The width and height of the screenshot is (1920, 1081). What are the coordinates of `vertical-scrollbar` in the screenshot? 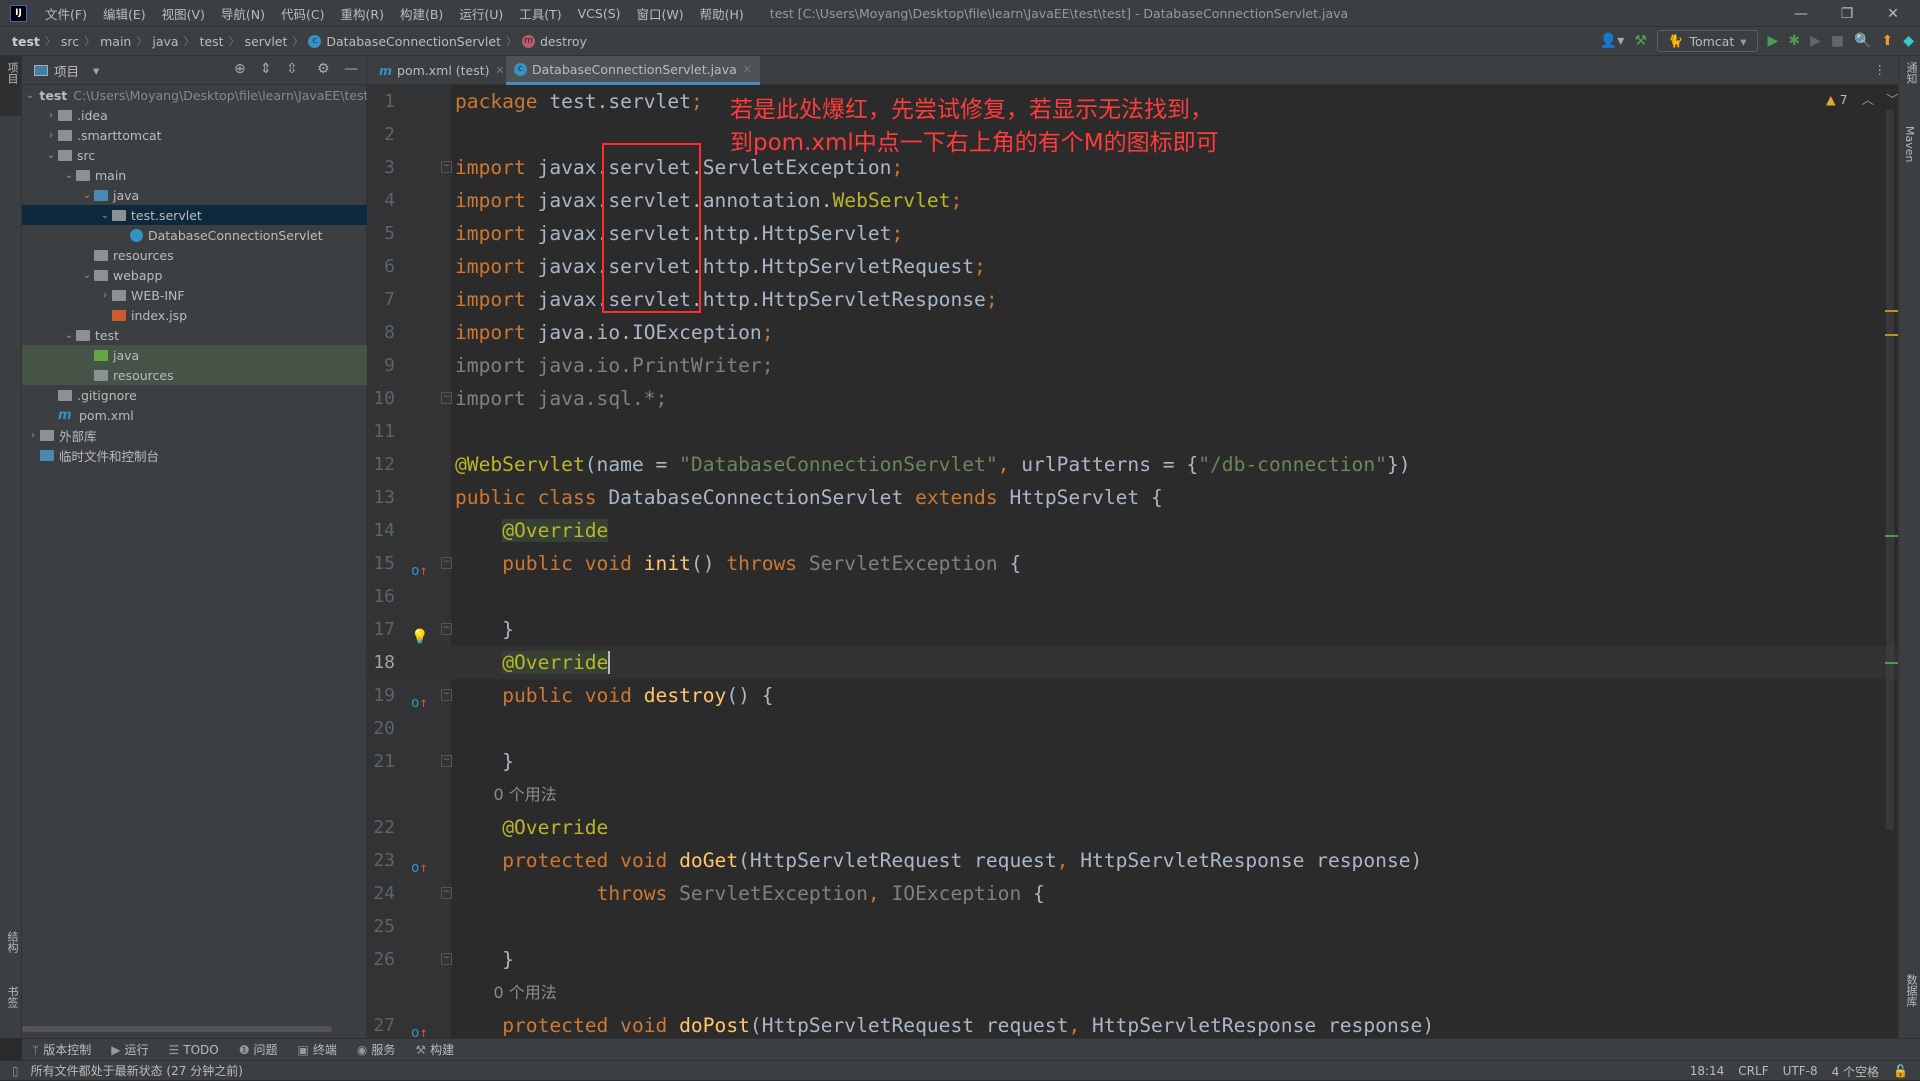 It's located at (1890, 470).